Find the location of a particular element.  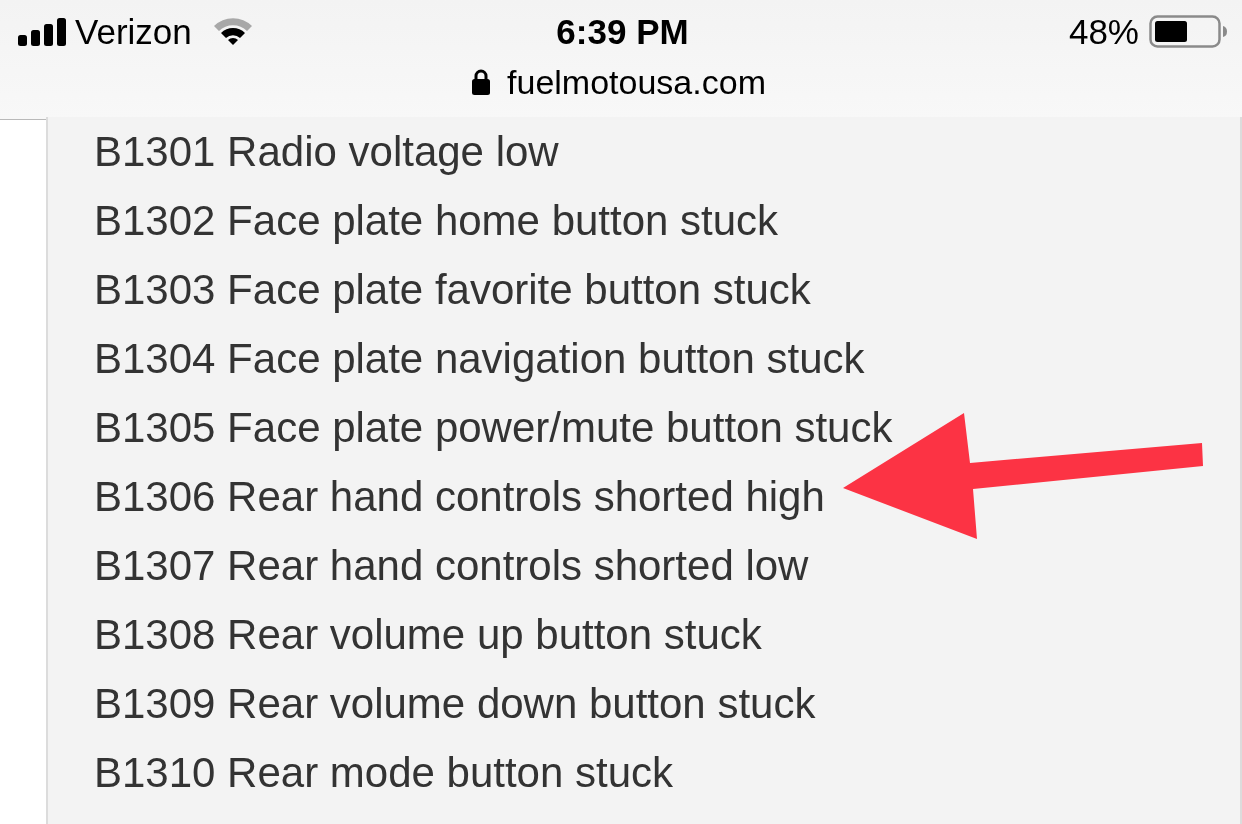

clock-time: 6:39 PM is located at coordinates (622, 31).